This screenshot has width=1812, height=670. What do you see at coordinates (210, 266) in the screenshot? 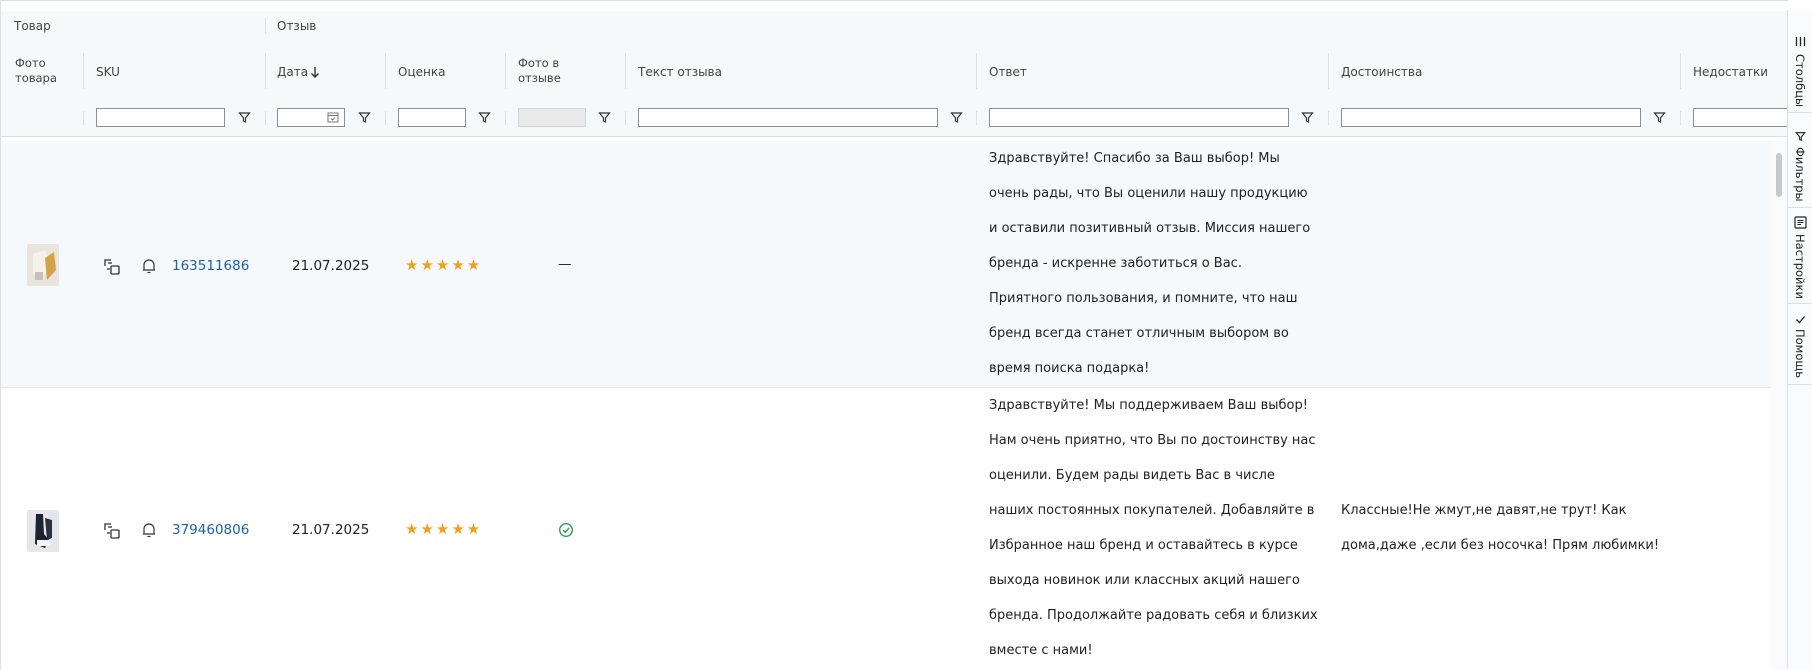
I see `sku-link: 163511686` at bounding box center [210, 266].